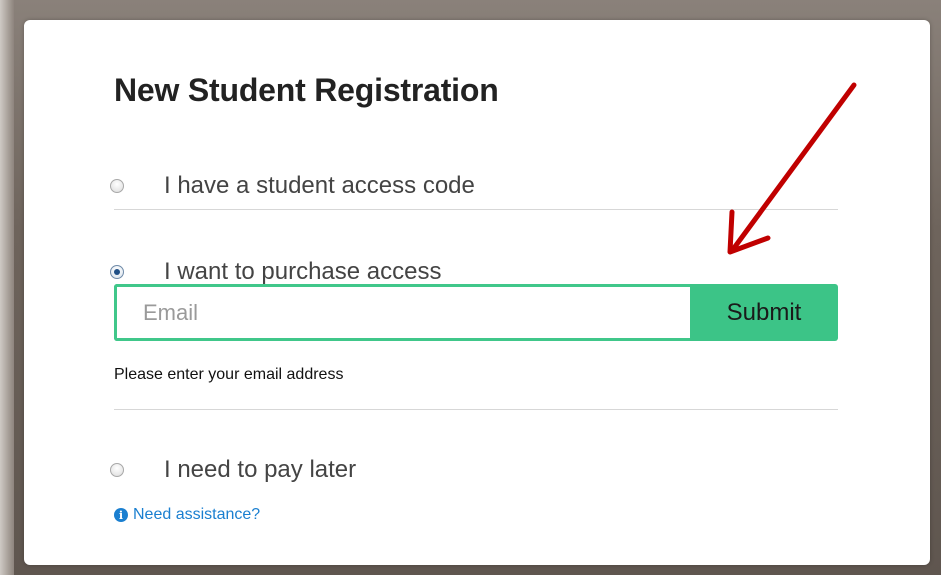 The image size is (941, 575). What do you see at coordinates (764, 312) in the screenshot?
I see `submit-button: Submit` at bounding box center [764, 312].